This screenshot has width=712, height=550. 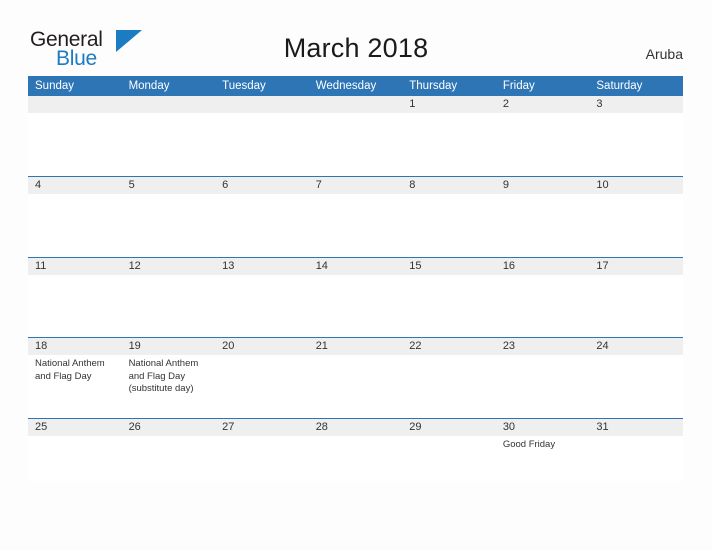 What do you see at coordinates (169, 266) in the screenshot?
I see `date-number: 12` at bounding box center [169, 266].